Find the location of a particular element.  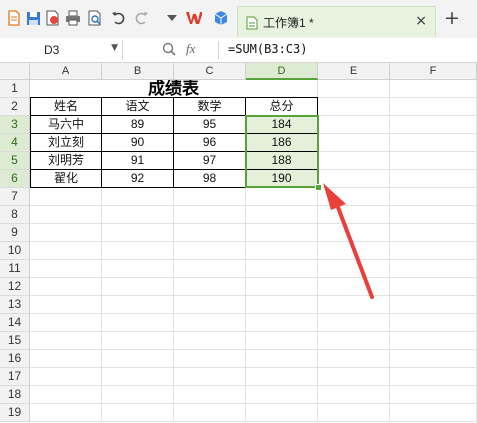

cell-f11 is located at coordinates (433, 269).